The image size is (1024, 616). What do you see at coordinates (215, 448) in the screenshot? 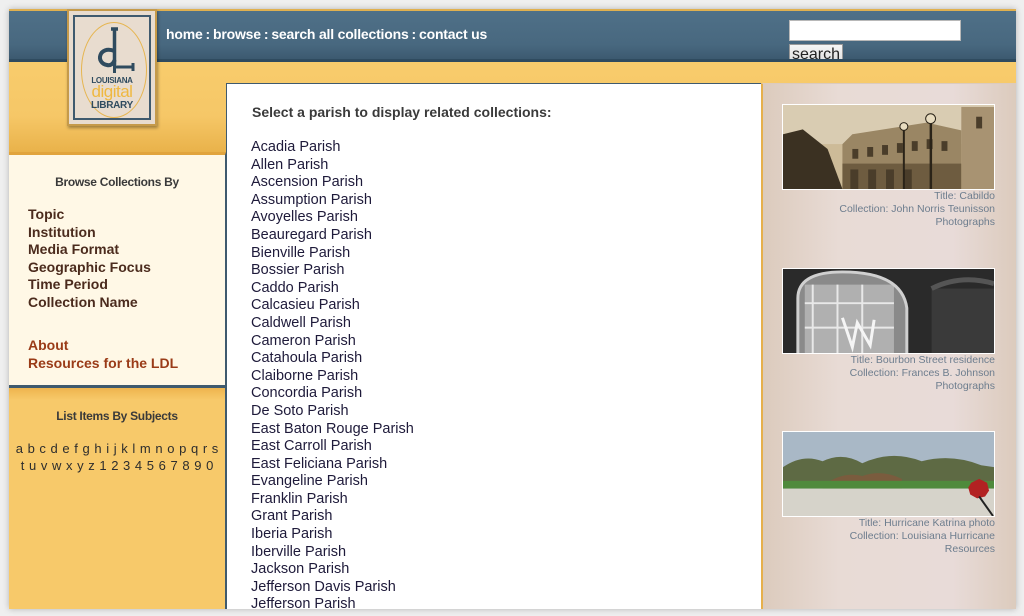
I see `subject-letter-link: s` at bounding box center [215, 448].